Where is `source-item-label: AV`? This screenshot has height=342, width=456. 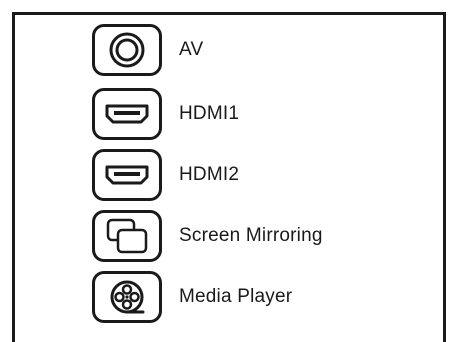 source-item-label: AV is located at coordinates (191, 49).